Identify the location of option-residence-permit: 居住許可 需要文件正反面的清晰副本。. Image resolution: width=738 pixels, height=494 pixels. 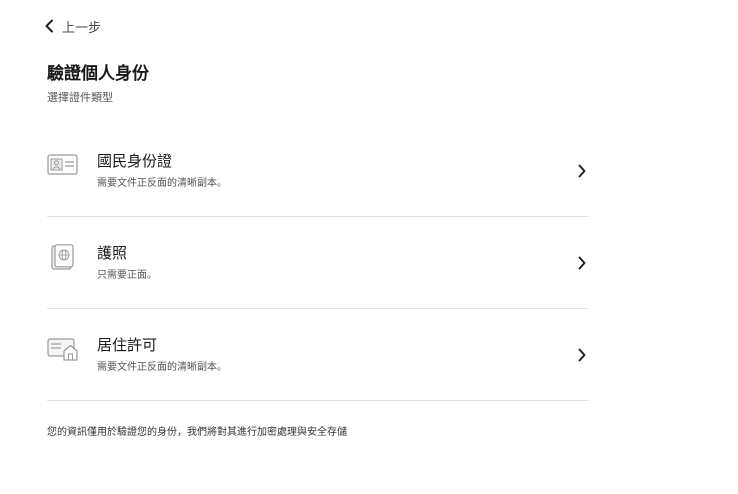
(318, 355).